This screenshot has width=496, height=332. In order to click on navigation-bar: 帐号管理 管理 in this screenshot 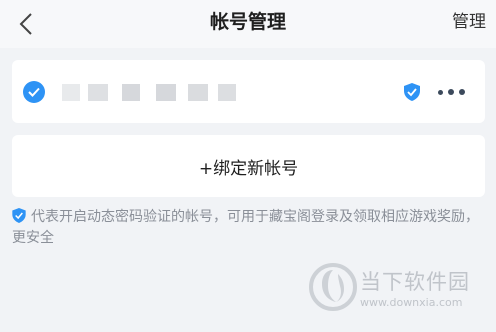, I will do `click(248, 24)`.